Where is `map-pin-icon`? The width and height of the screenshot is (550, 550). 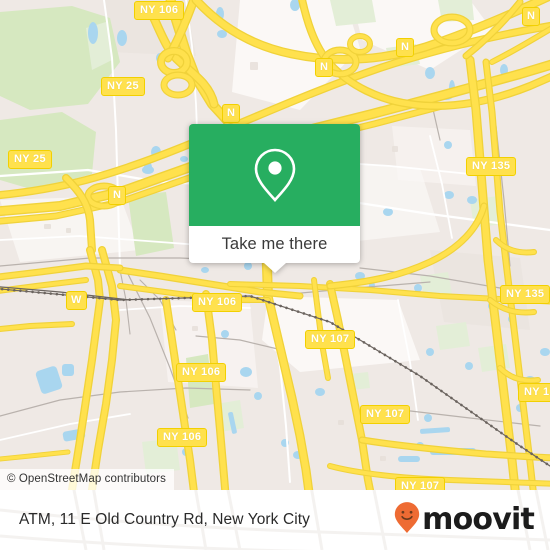 map-pin-icon is located at coordinates (275, 175).